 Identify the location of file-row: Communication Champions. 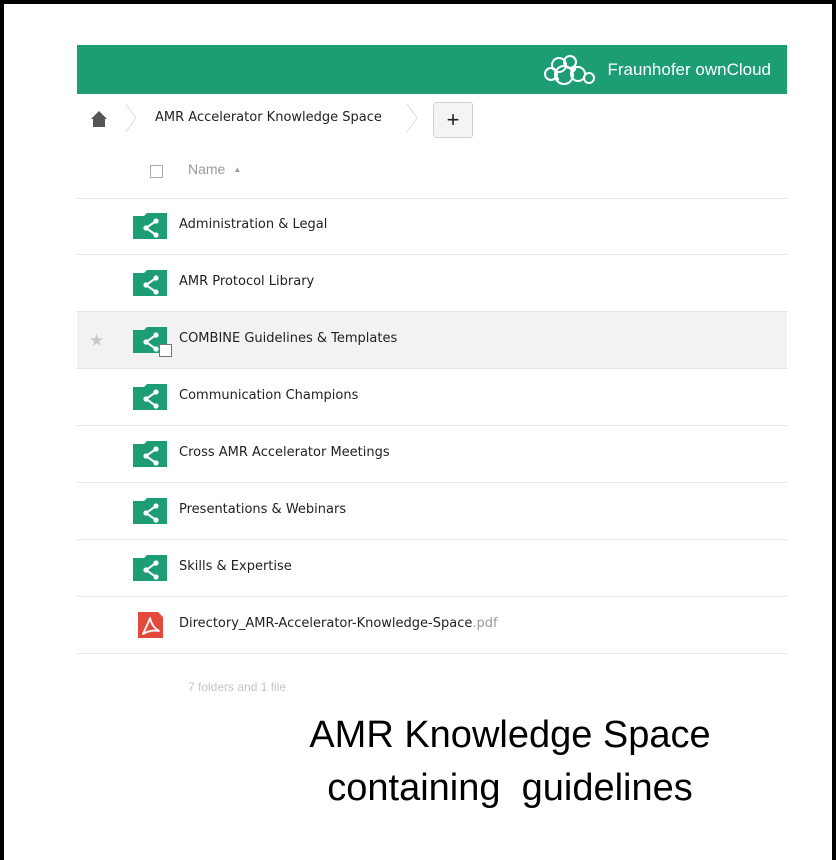
(432, 397).